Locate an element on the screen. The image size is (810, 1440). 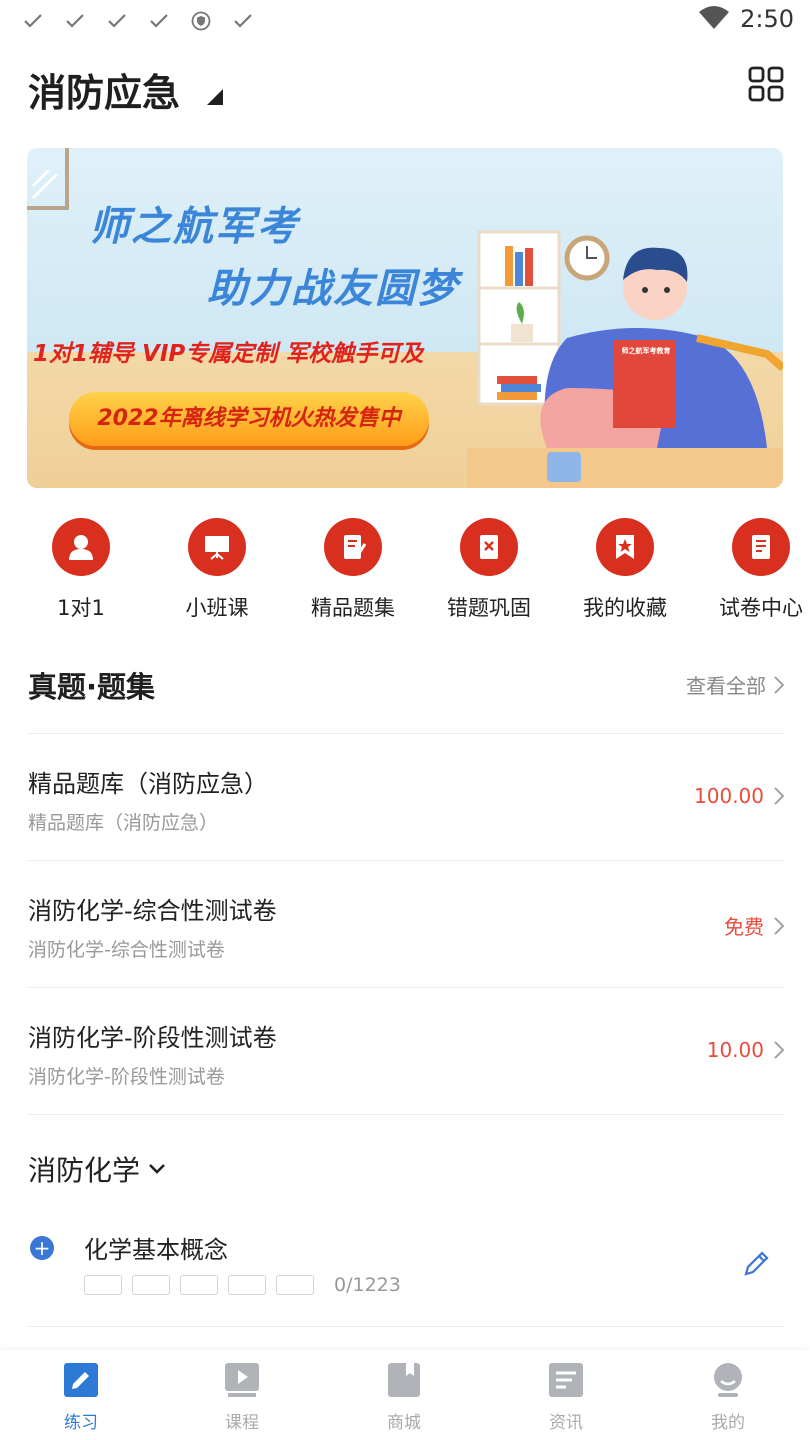
subject-selector: 消防应急 is located at coordinates (104, 89).